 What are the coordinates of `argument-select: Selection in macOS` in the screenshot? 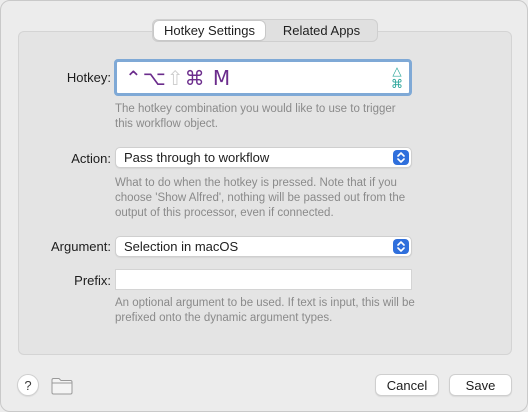 It's located at (263, 246).